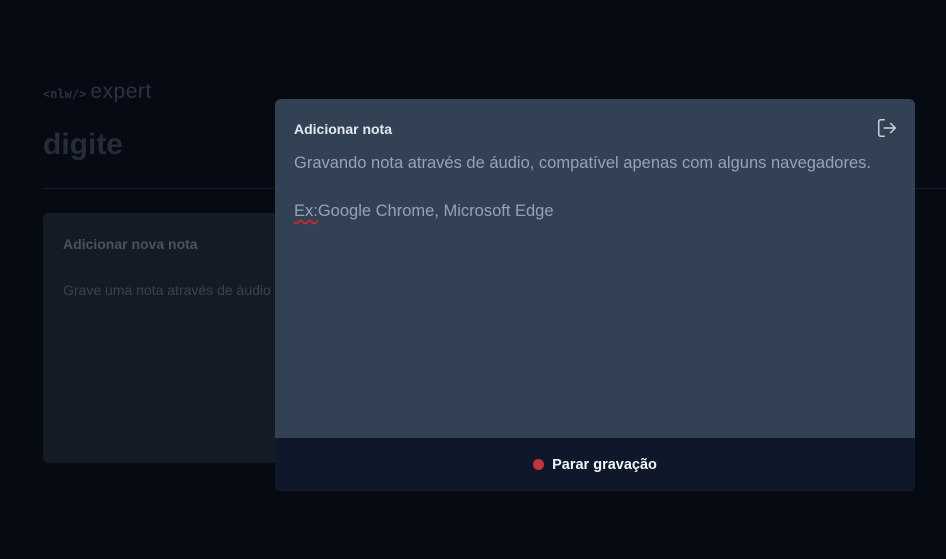  I want to click on logo-word: expert, so click(121, 91).